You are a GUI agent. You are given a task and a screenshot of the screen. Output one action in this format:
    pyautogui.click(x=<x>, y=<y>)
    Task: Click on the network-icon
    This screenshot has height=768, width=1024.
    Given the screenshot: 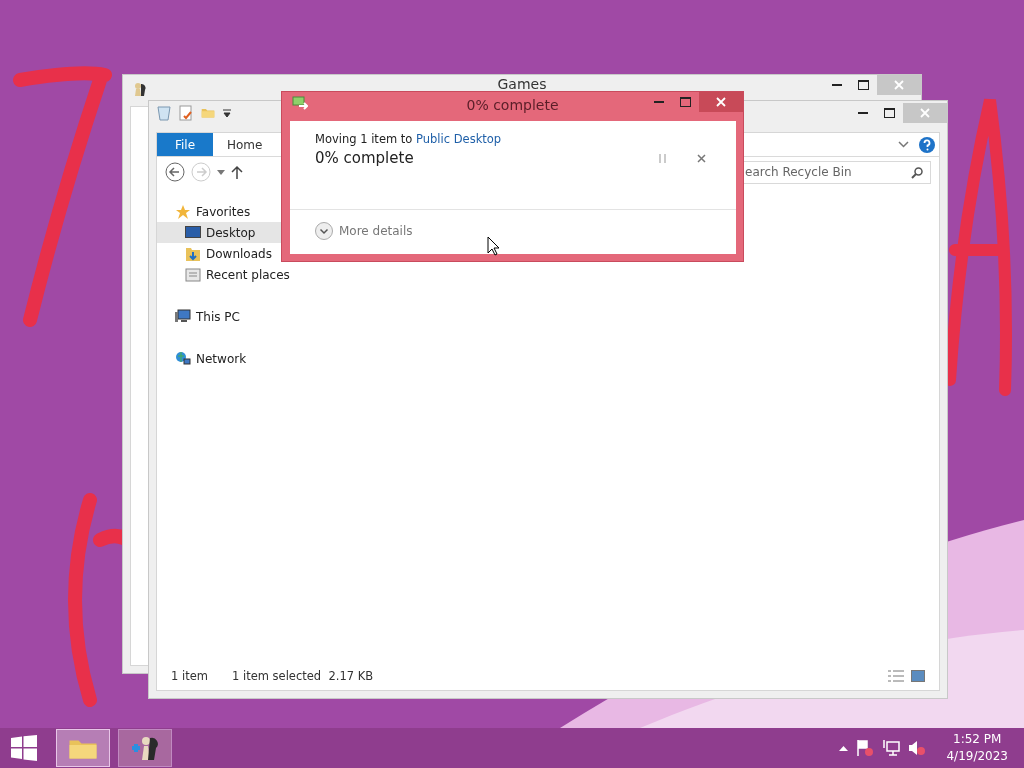 What is the action you would take?
    pyautogui.click(x=183, y=358)
    